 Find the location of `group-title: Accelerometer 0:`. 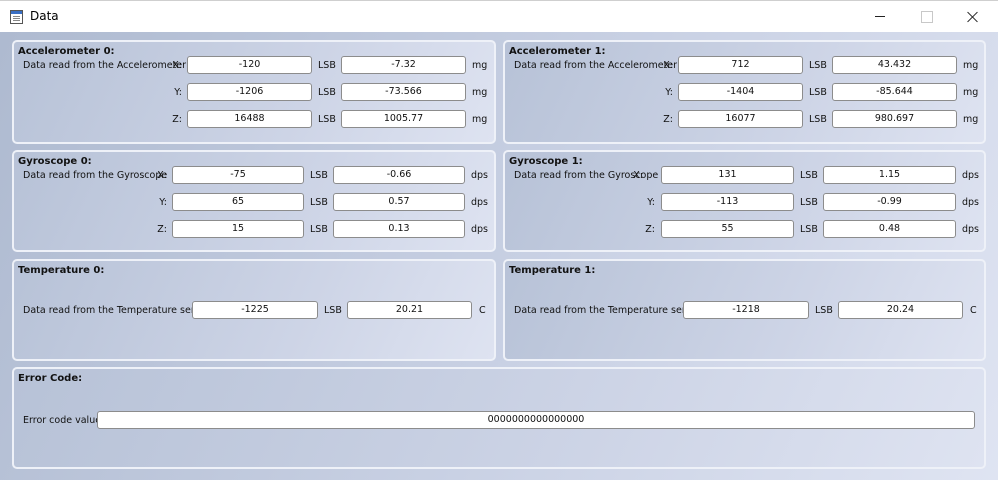

group-title: Accelerometer 0: is located at coordinates (66, 51).